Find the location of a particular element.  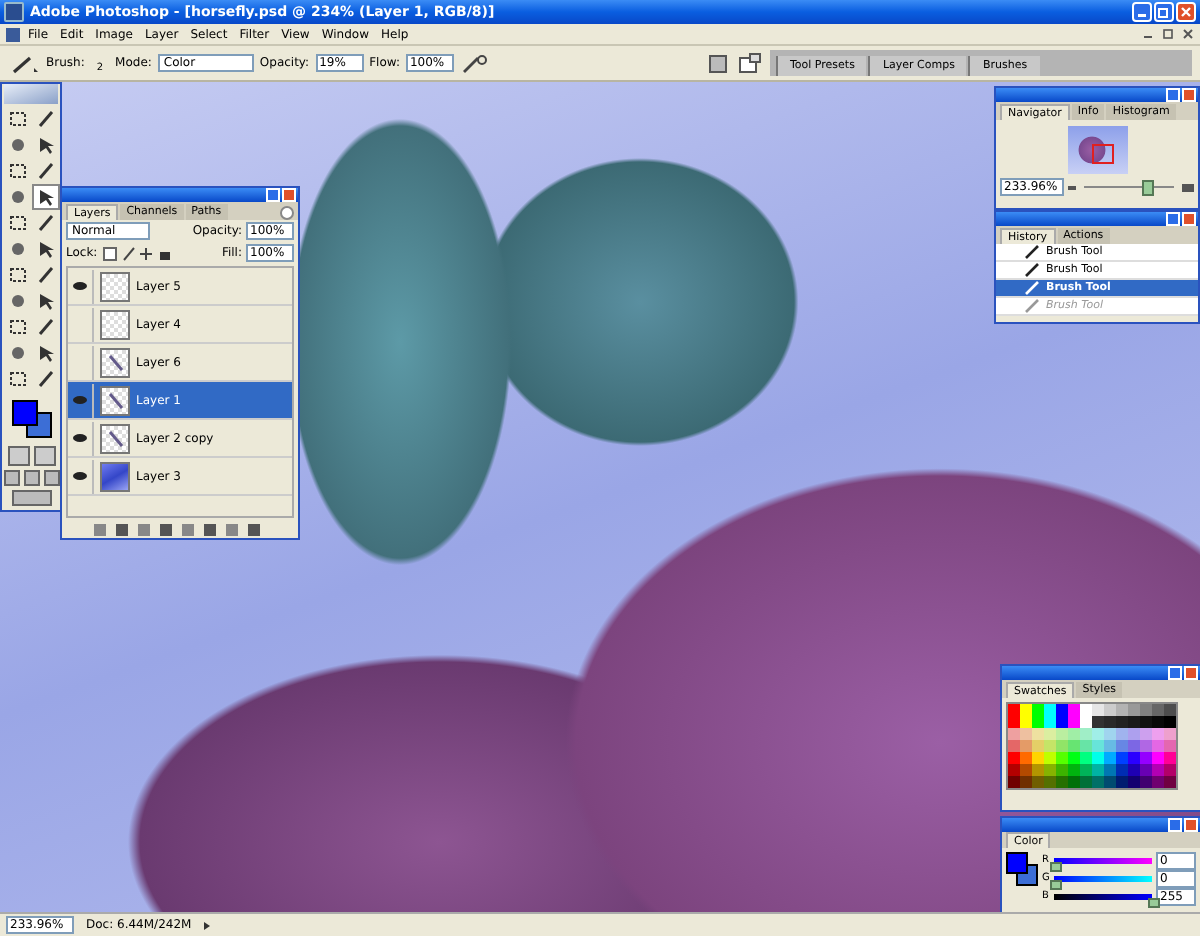

file-browser-icon is located at coordinates (718, 63).